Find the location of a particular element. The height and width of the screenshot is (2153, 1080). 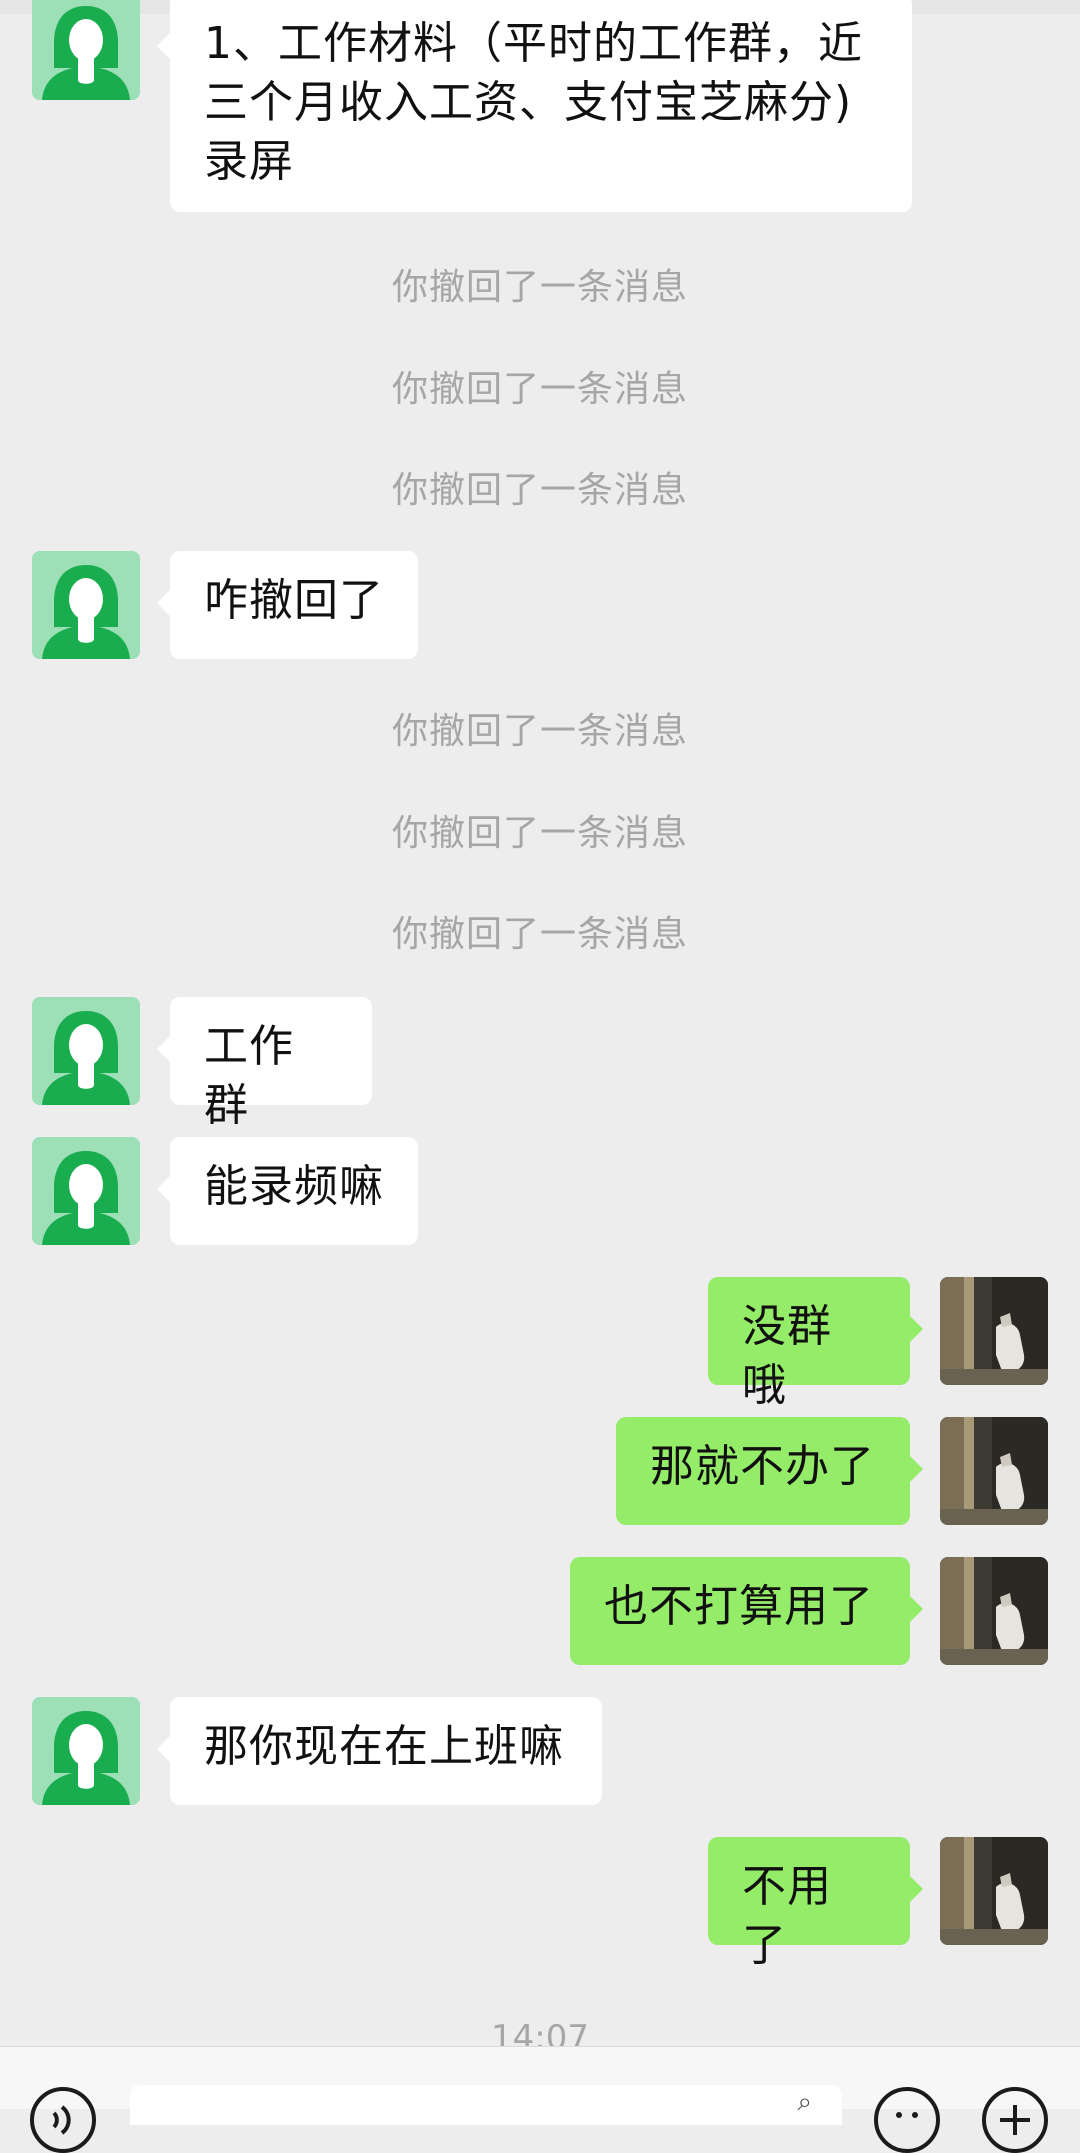

outgoing-message-bubble: 也不打算用了 is located at coordinates (746, 1611).